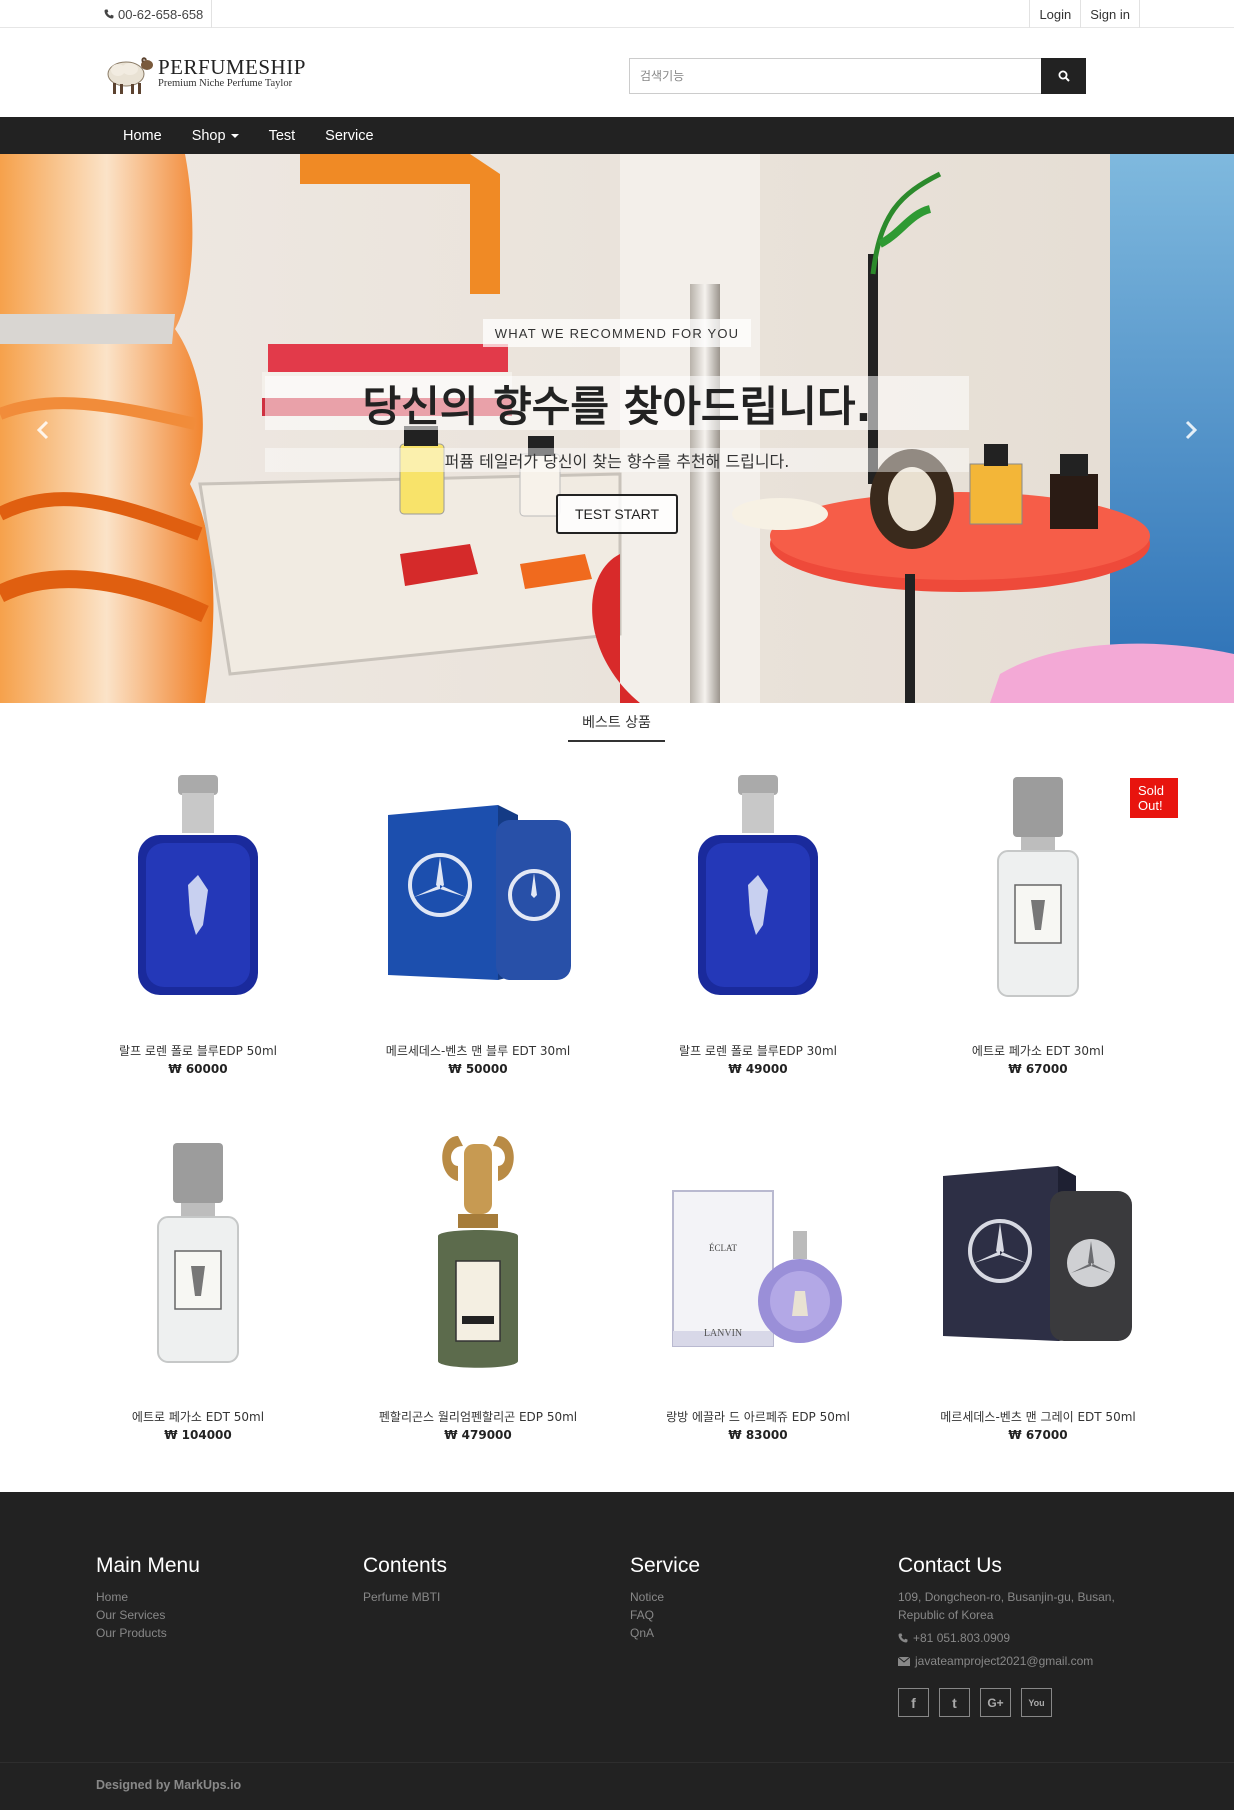 The image size is (1234, 1810). I want to click on login-link: Login, so click(1054, 14).